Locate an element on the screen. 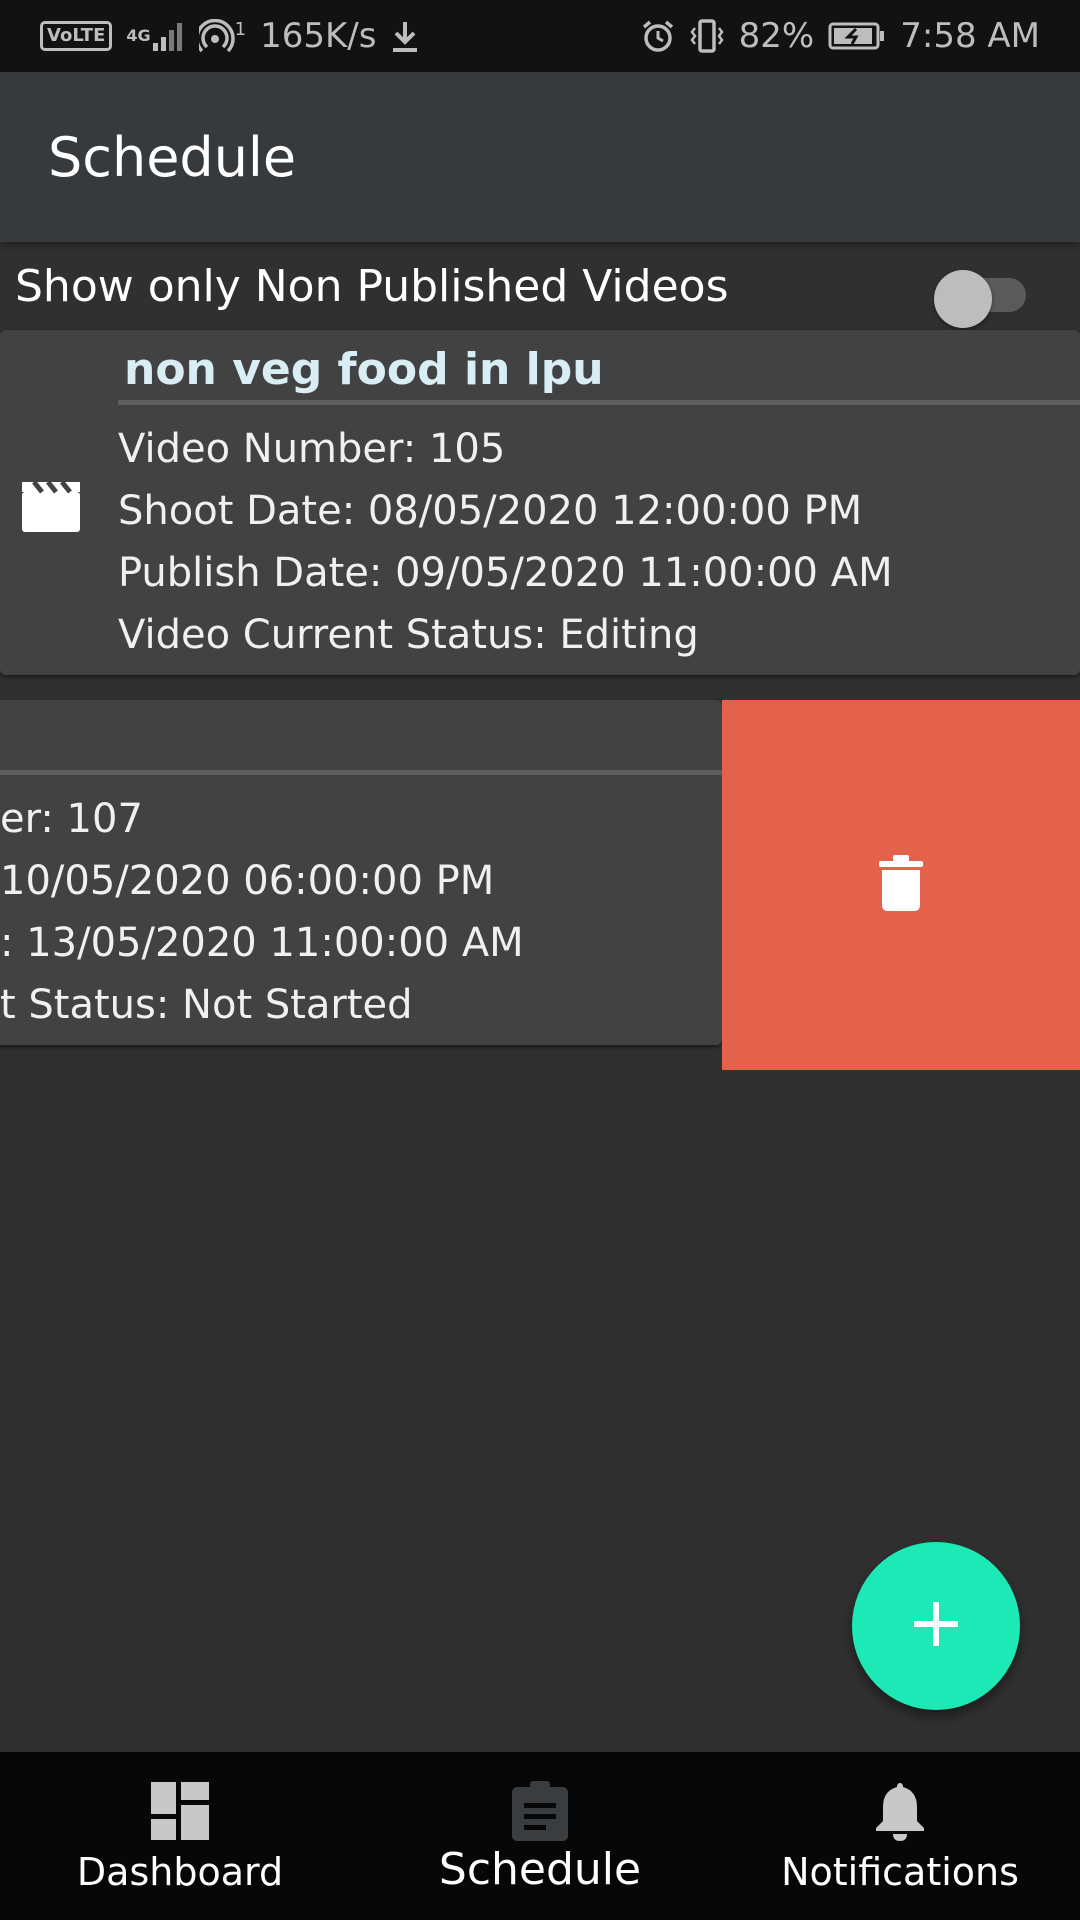  trash-icon is located at coordinates (901, 885).